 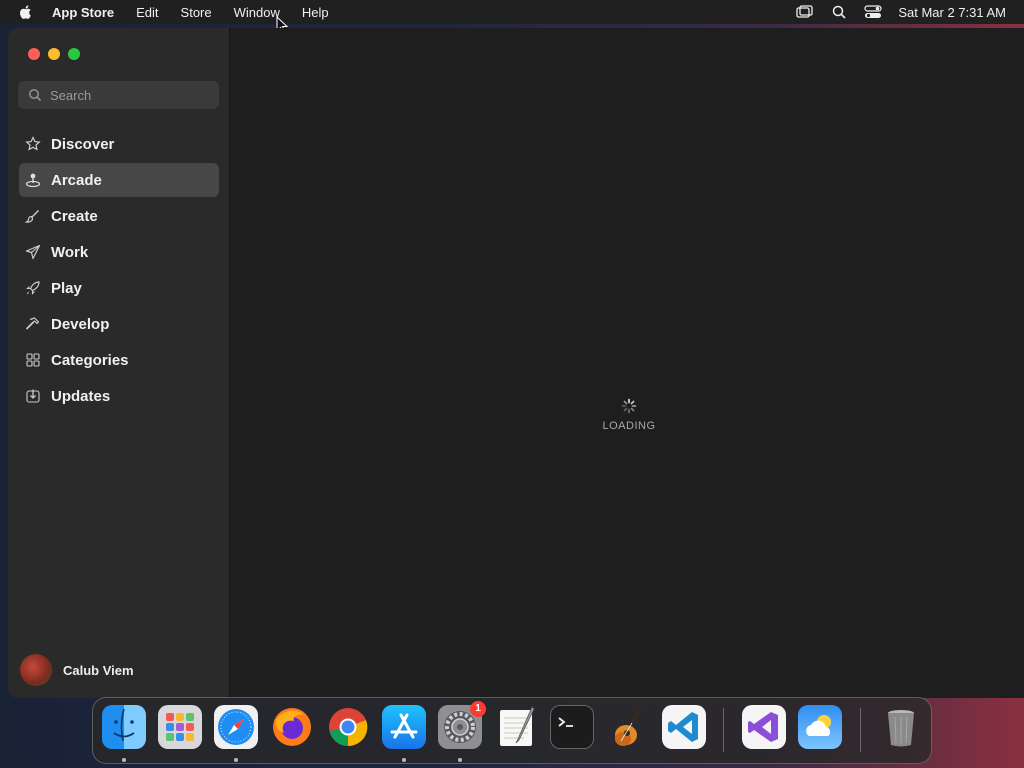 What do you see at coordinates (33, 252) in the screenshot?
I see `paper-plane-icon` at bounding box center [33, 252].